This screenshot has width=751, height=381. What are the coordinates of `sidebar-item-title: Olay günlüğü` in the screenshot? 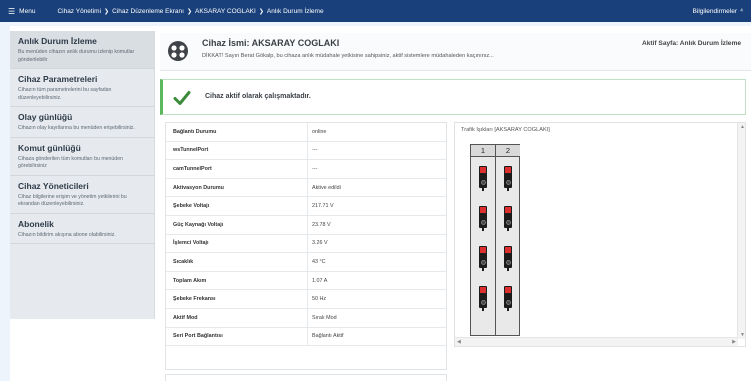 It's located at (45, 117).